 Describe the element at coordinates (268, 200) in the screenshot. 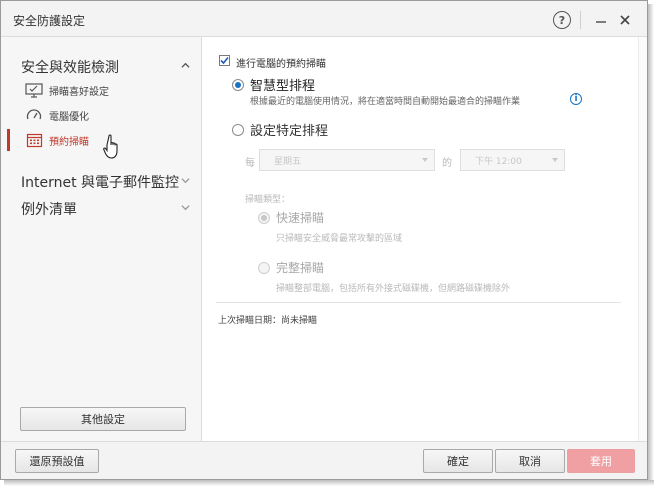

I see `scan-type-label: 掃瞄類型：` at that location.